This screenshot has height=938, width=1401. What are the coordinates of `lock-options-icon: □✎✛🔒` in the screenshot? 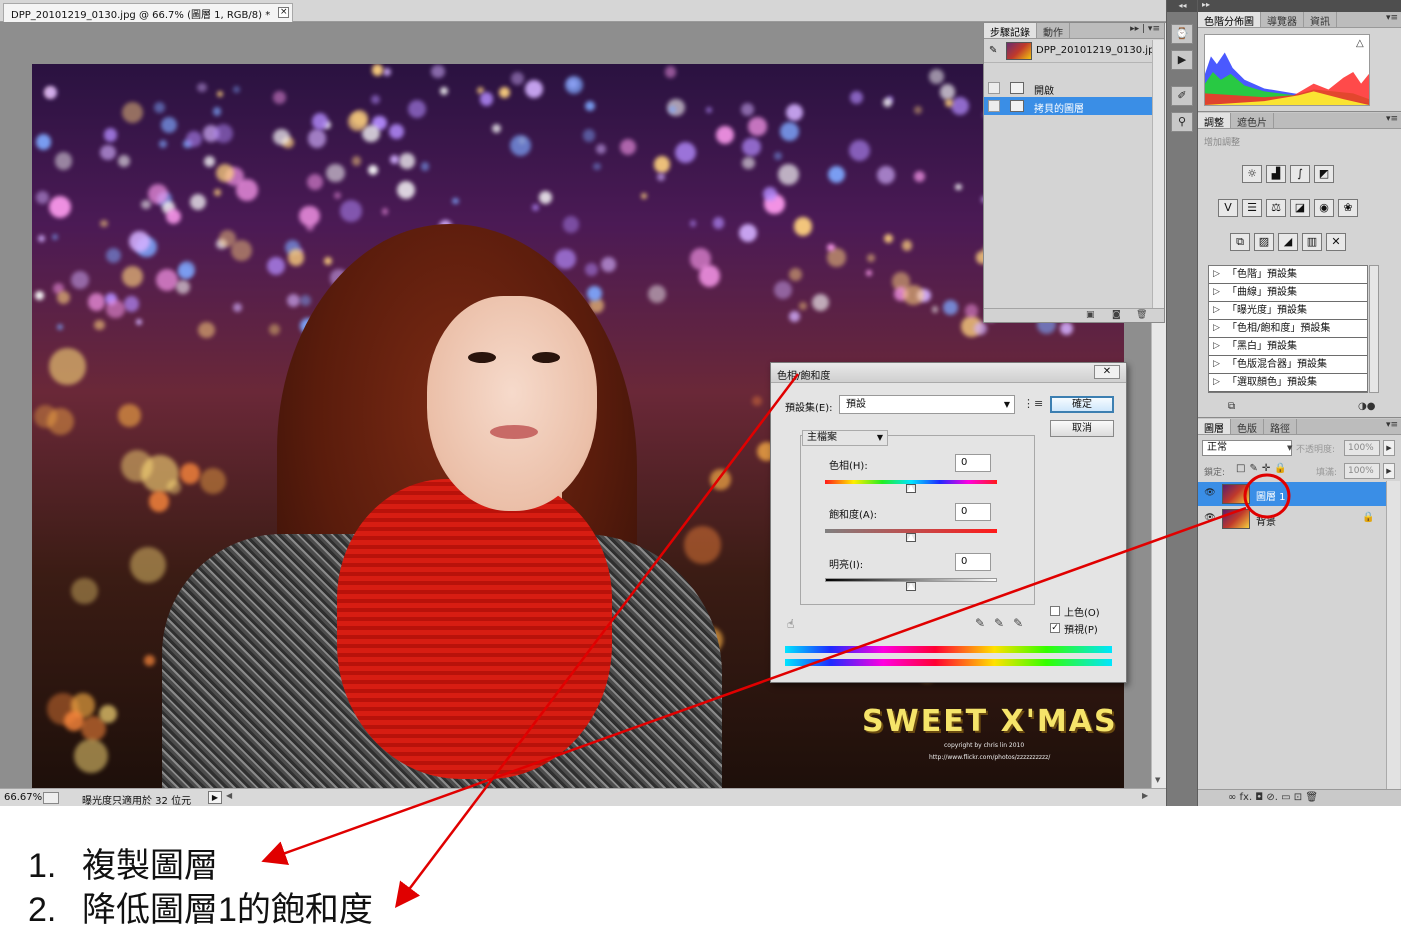 It's located at (1263, 468).